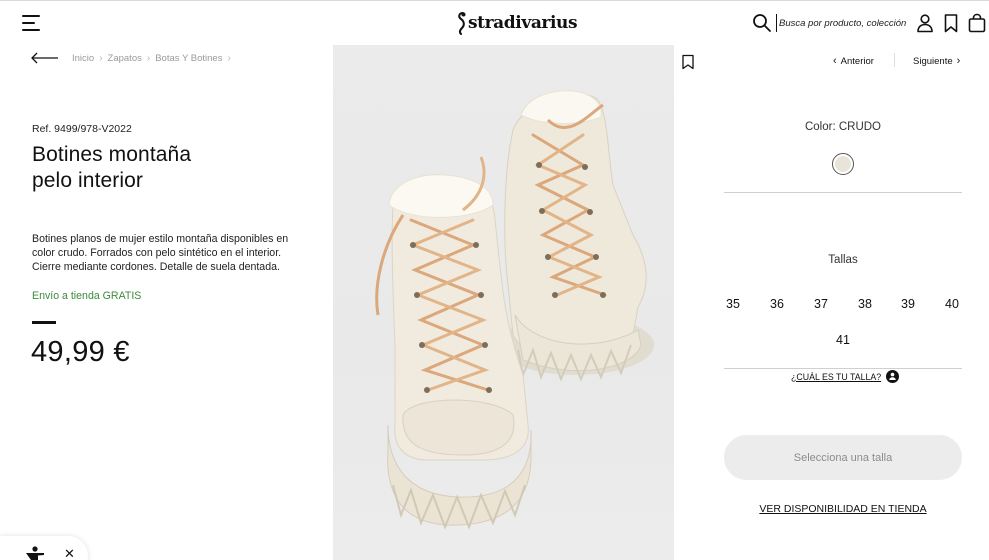 Image resolution: width=989 pixels, height=560 pixels. What do you see at coordinates (125, 58) in the screenshot?
I see `breadcrumb-shoes: Zapatos` at bounding box center [125, 58].